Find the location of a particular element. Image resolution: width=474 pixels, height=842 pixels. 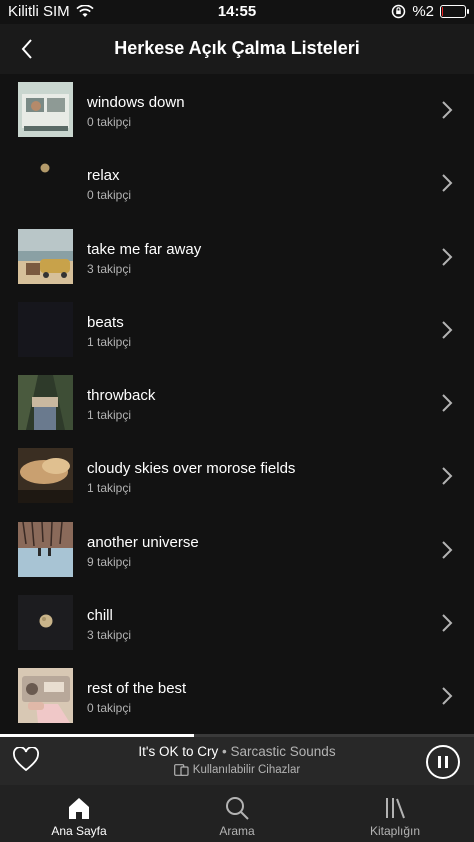

playlist-row-throwback: throwback 1 takipçi is located at coordinates (237, 403).